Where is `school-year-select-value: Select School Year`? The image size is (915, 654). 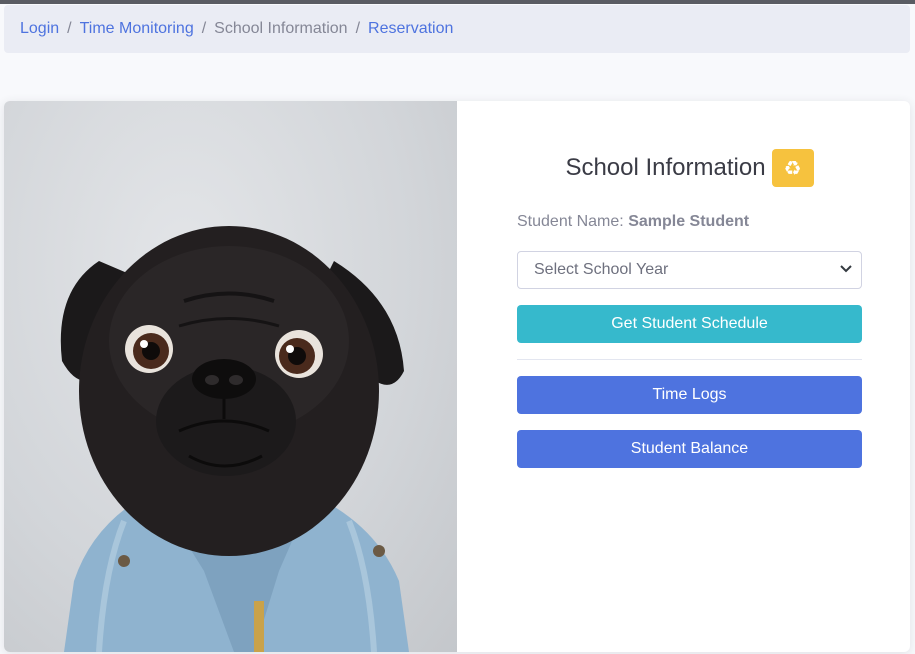 school-year-select-value: Select School Year is located at coordinates (601, 269).